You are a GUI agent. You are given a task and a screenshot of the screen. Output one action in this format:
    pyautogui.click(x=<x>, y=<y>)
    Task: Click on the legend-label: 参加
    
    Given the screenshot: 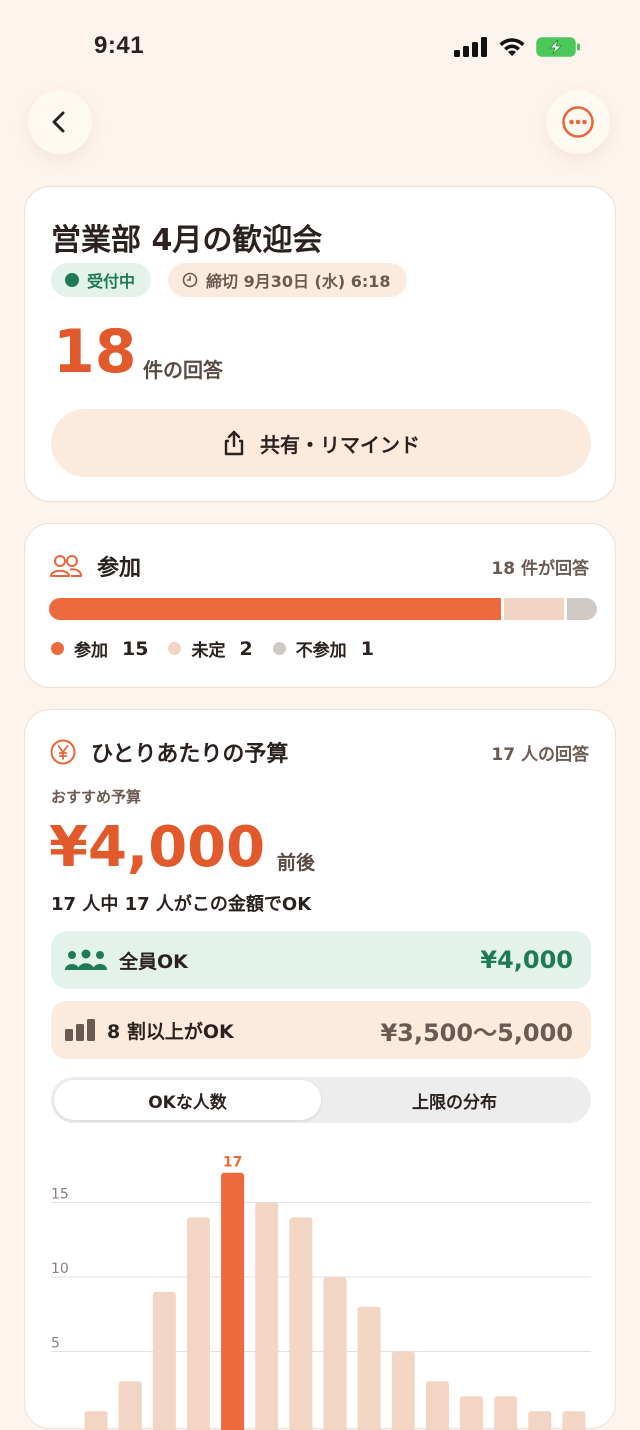 What is the action you would take?
    pyautogui.click(x=91, y=648)
    